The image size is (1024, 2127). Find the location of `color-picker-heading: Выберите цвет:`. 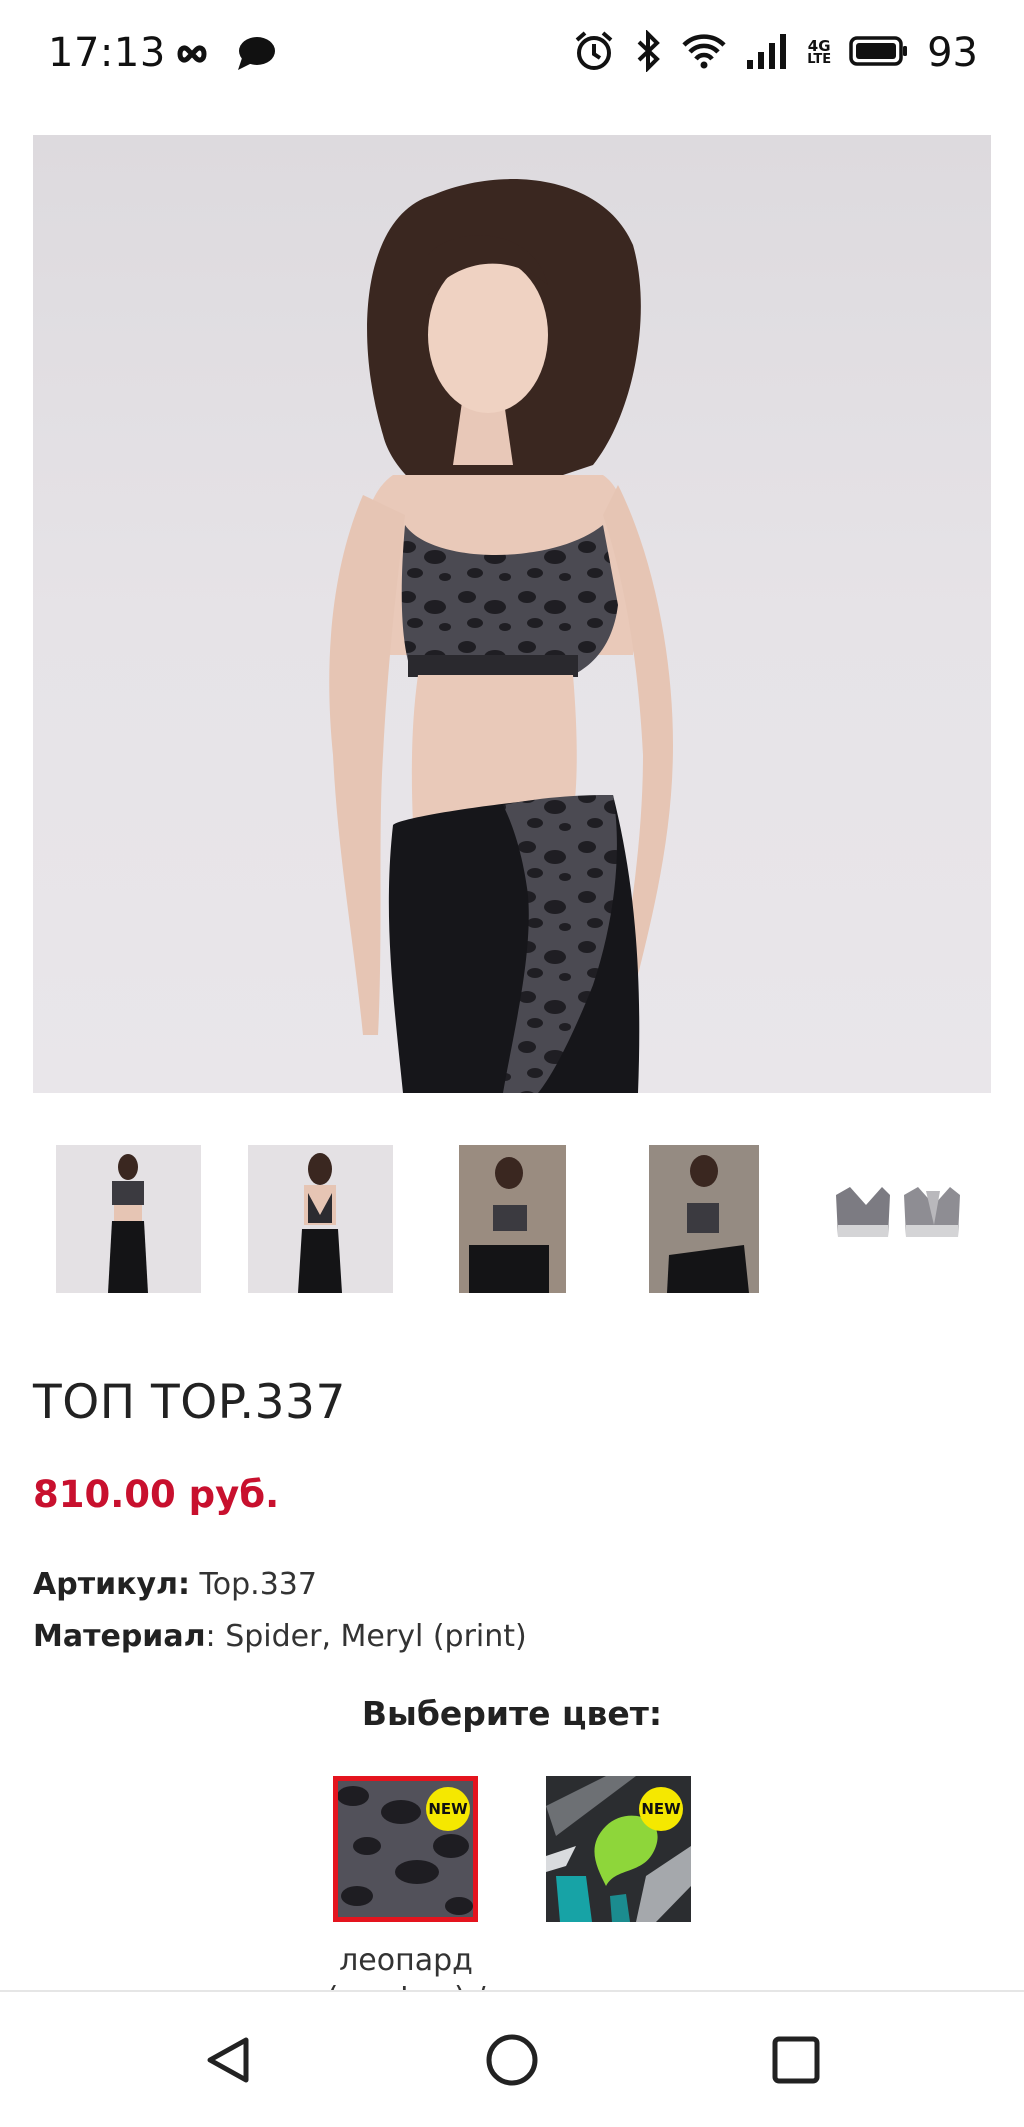

color-picker-heading: Выберите цвет: is located at coordinates (512, 1713).